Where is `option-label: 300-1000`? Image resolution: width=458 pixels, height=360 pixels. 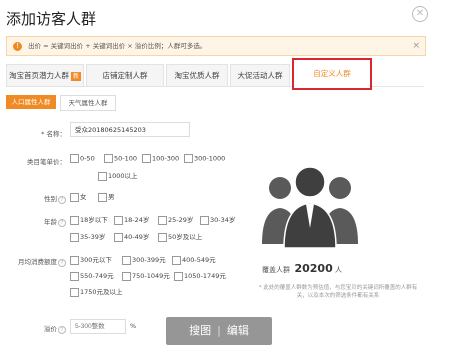 option-label: 300-1000 is located at coordinates (210, 158).